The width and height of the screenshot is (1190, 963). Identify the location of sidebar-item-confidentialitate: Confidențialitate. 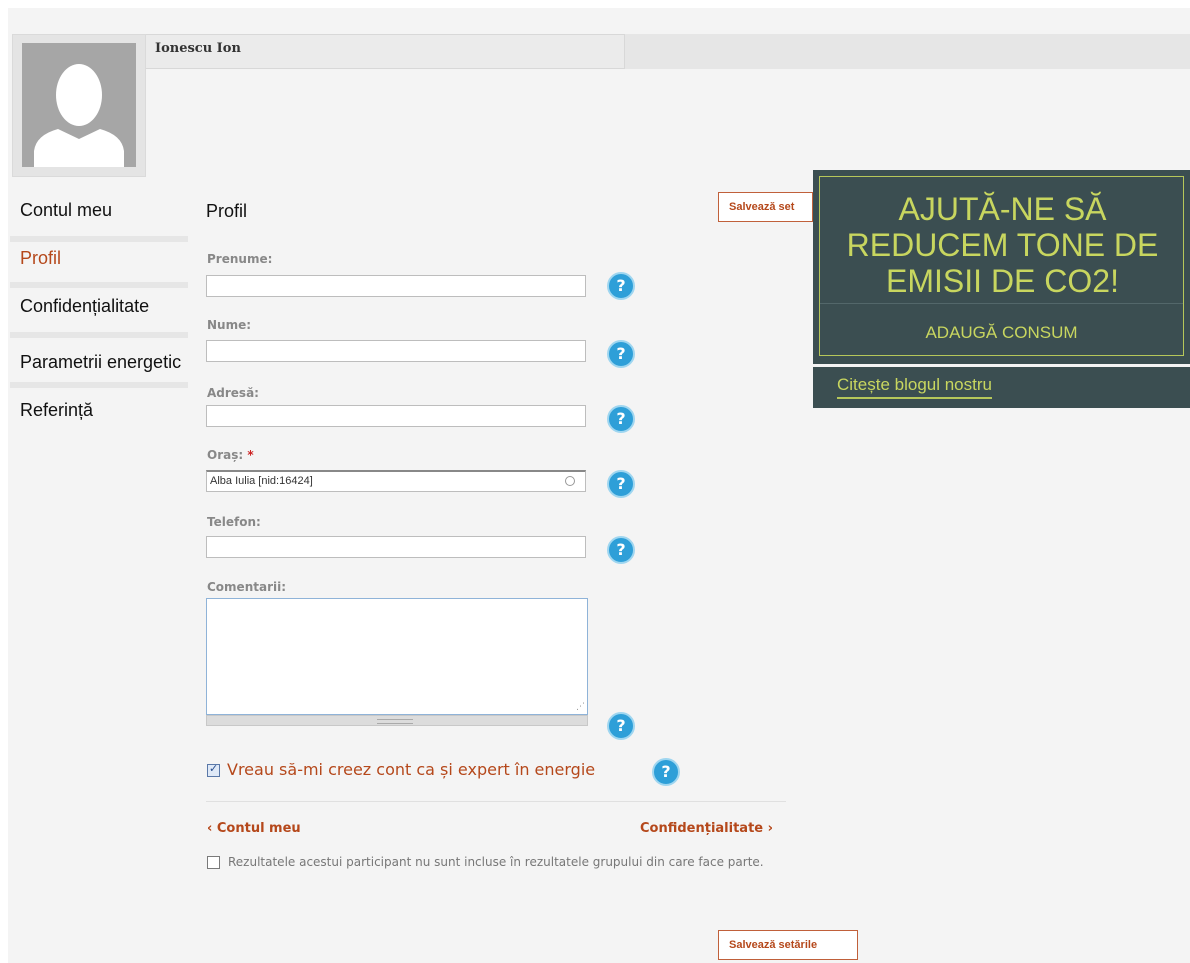
(99, 306).